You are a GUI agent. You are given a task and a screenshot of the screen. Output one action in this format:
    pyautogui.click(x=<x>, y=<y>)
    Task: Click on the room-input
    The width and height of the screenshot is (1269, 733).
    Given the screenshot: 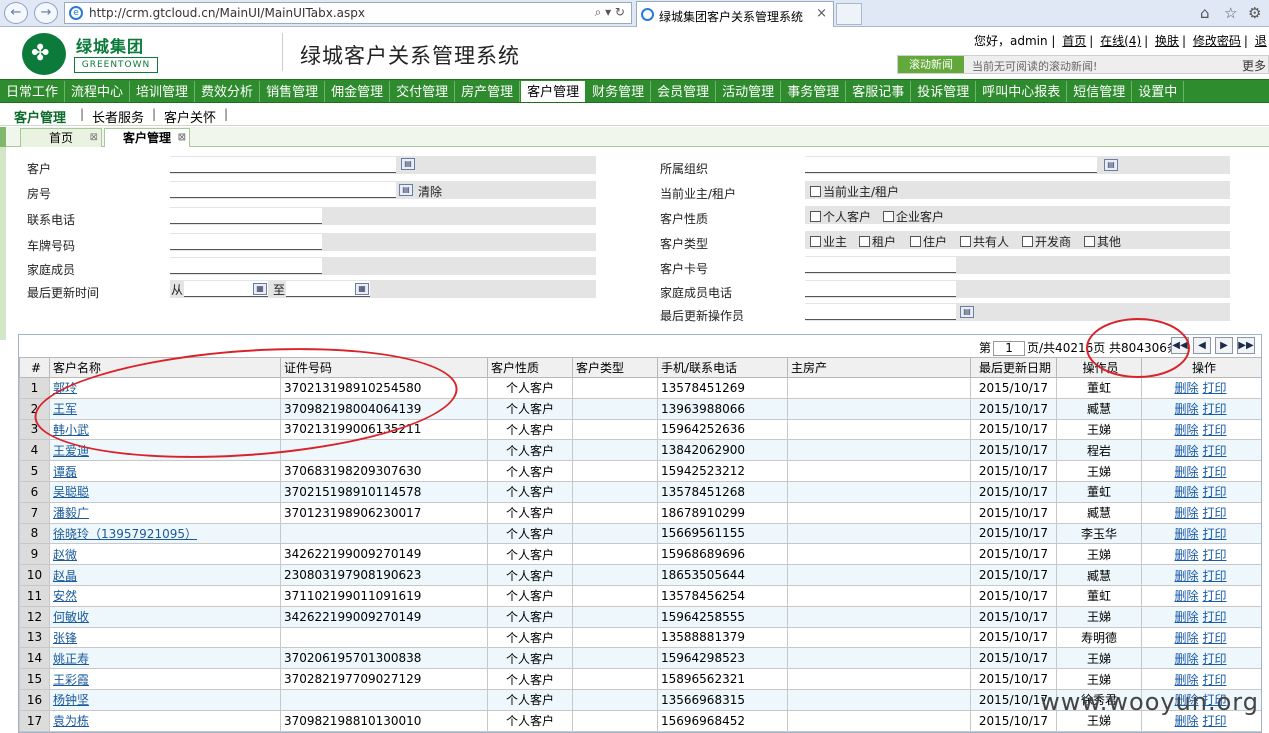 What is the action you would take?
    pyautogui.click(x=283, y=190)
    